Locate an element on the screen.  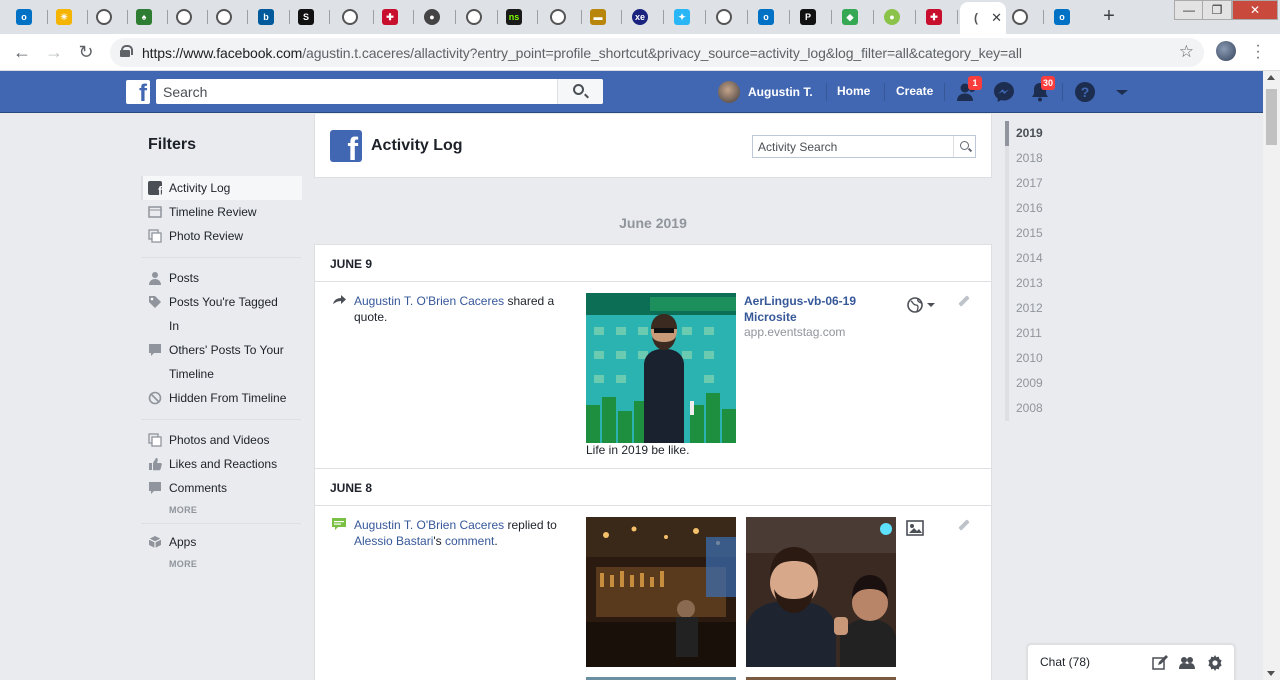
year-link-2015: 2015 is located at coordinates (1047, 233).